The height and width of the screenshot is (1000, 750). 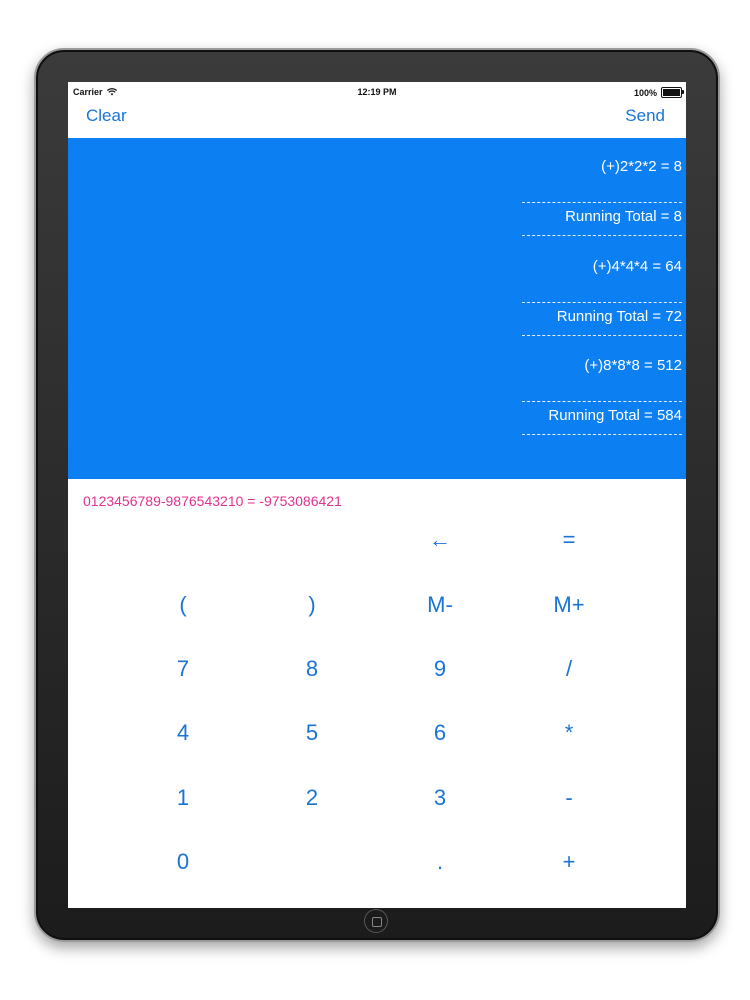 What do you see at coordinates (569, 733) in the screenshot?
I see `multiply-key: *` at bounding box center [569, 733].